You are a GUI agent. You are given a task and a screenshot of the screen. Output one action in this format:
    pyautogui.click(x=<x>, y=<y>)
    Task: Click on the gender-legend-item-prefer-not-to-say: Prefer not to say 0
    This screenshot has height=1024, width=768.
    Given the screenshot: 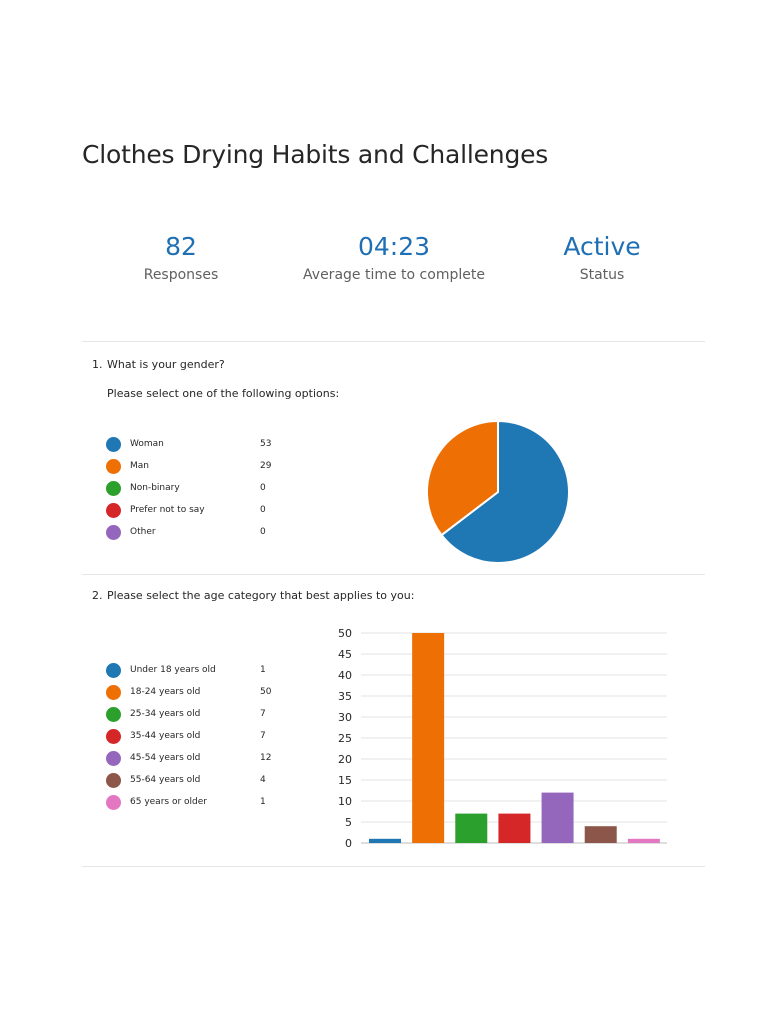 What is the action you would take?
    pyautogui.click(x=186, y=510)
    